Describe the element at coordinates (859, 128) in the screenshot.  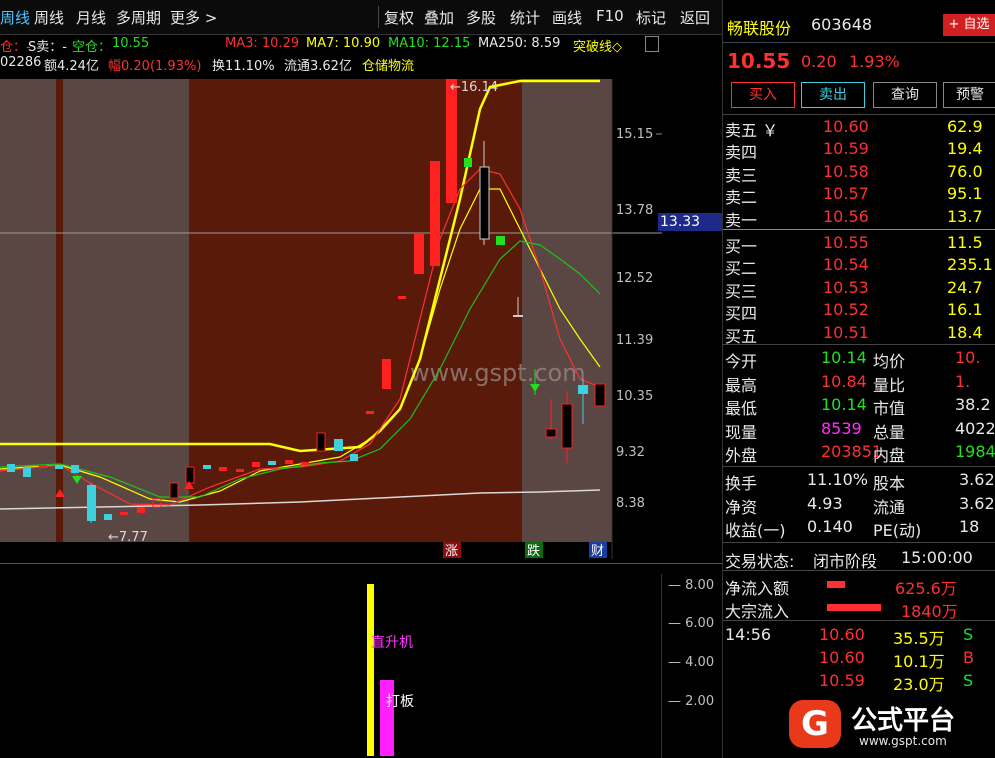
I see `list-item: 卖五 ￥ 10.60 62.9` at that location.